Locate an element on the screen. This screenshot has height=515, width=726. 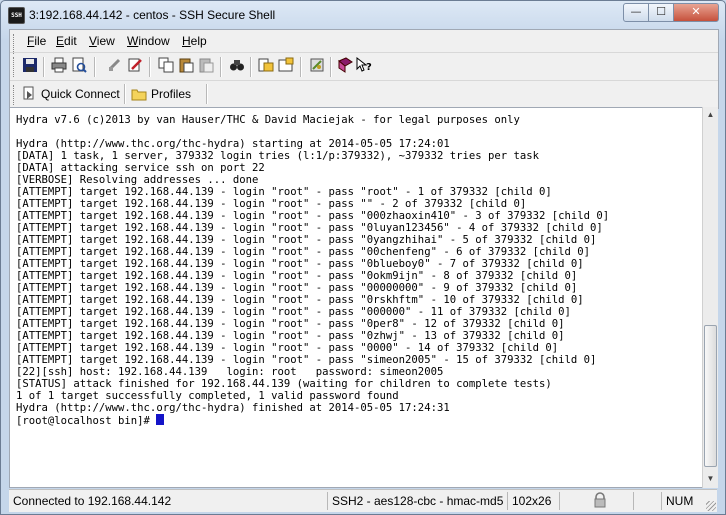
resize-grip-icon is located at coordinates (711, 506).